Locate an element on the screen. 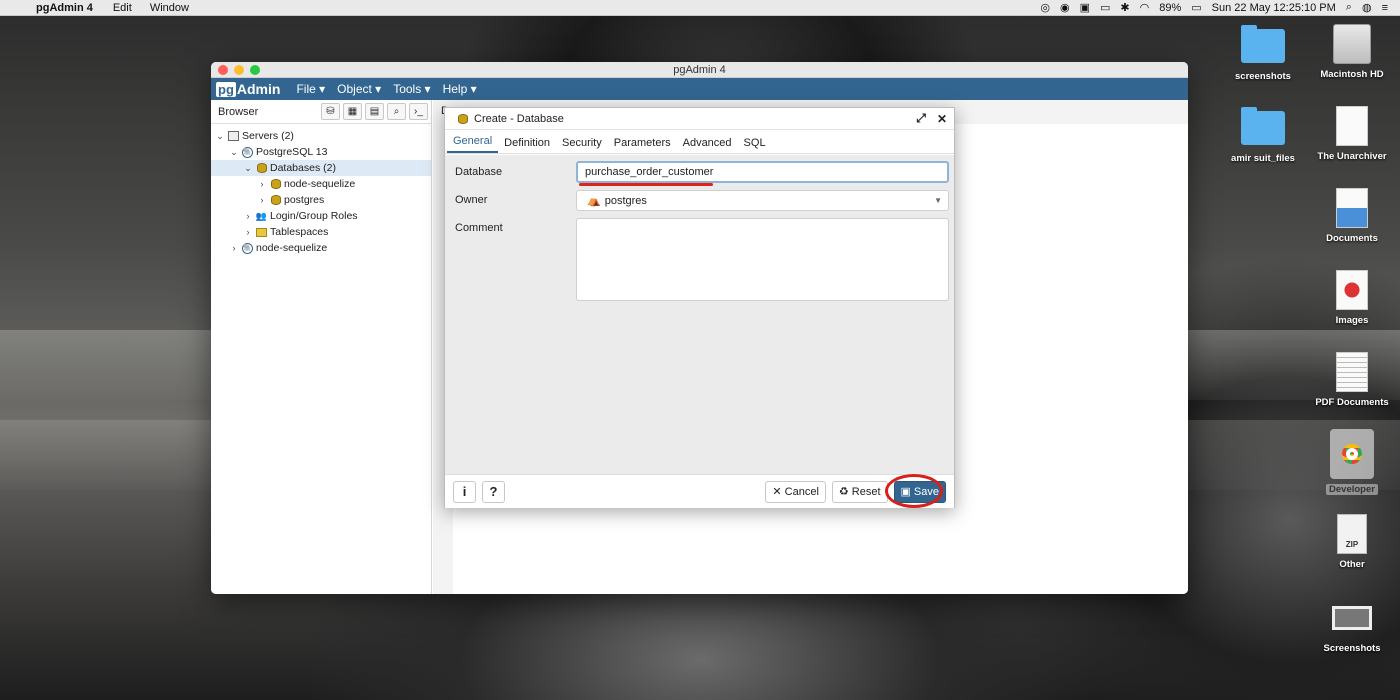 This screenshot has height=700, width=1400. menubar-edit: Edit is located at coordinates (122, 8).